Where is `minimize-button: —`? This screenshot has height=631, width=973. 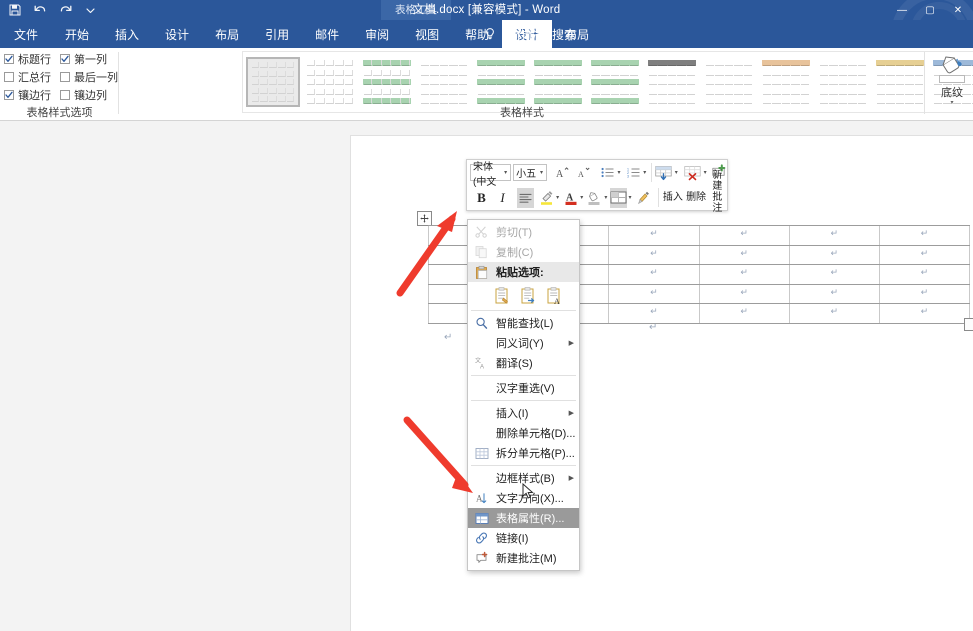
minimize-button: — is located at coordinates (902, 10).